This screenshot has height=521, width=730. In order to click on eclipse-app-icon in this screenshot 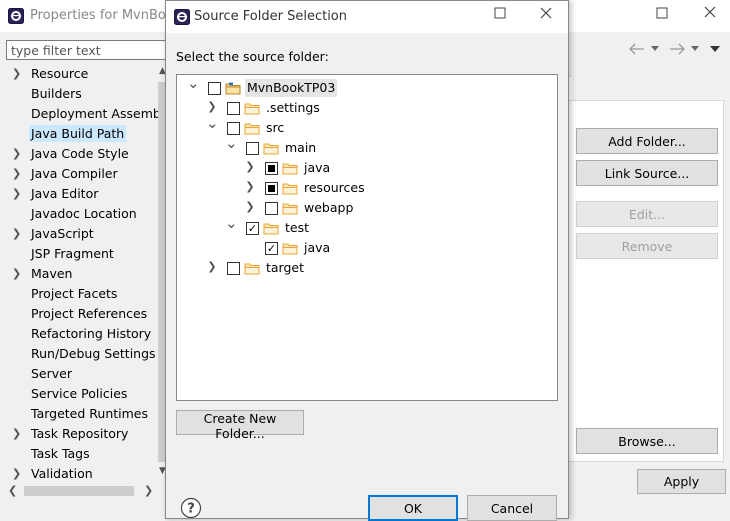, I will do `click(16, 16)`.